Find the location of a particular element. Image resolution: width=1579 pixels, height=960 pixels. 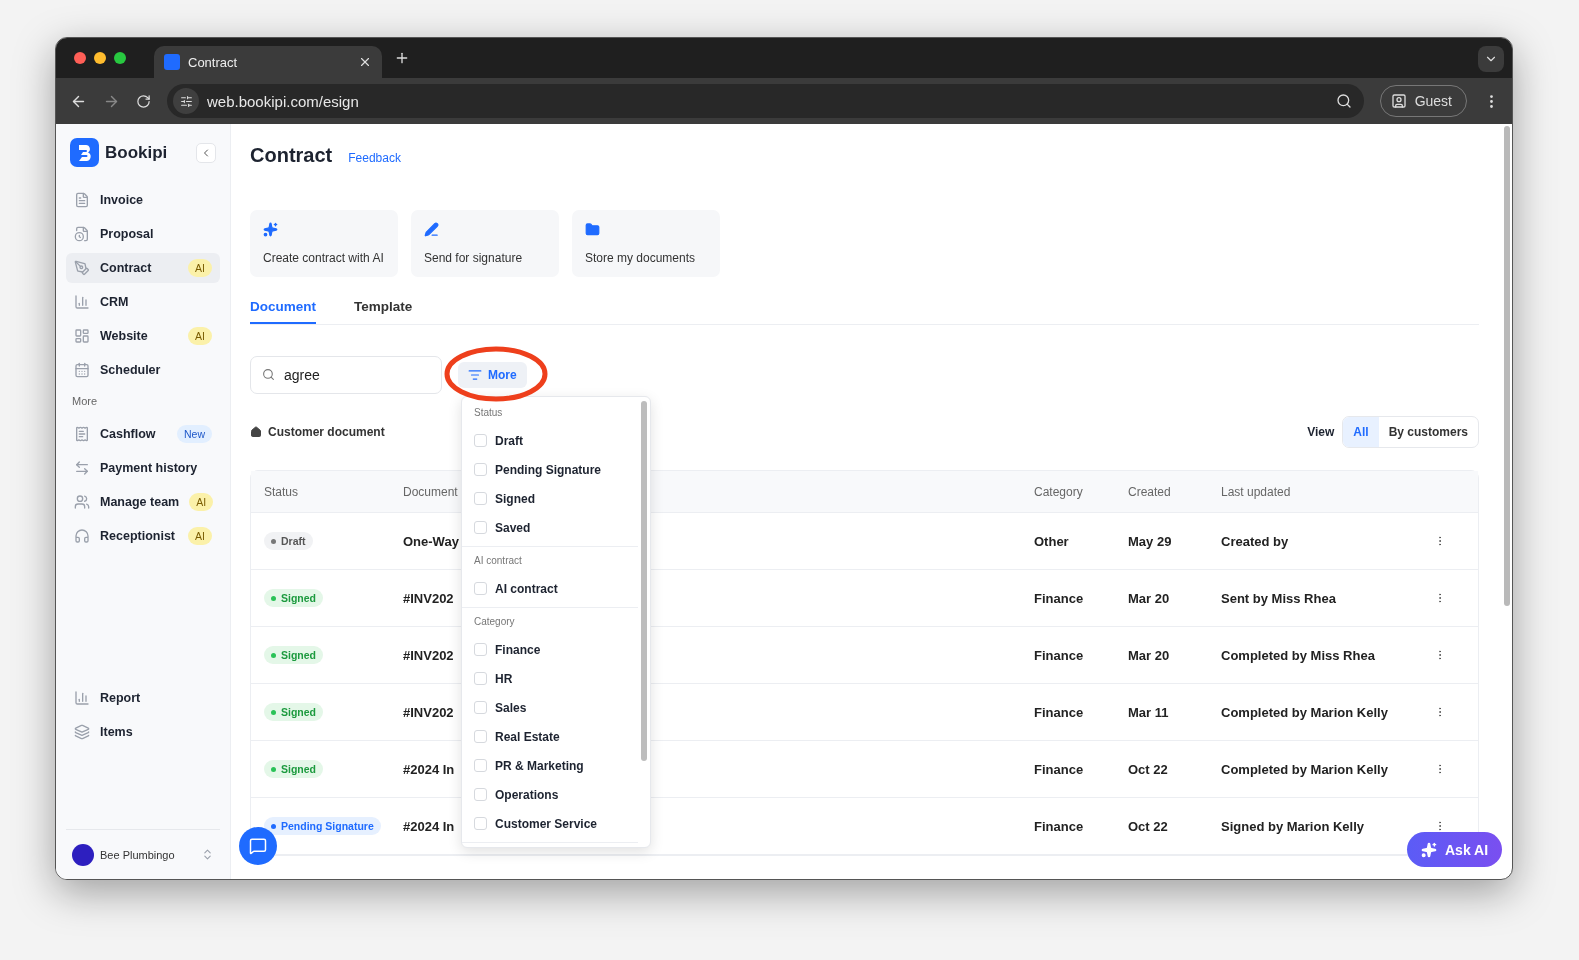

sidebar-item: Cashflow New is located at coordinates (143, 434).